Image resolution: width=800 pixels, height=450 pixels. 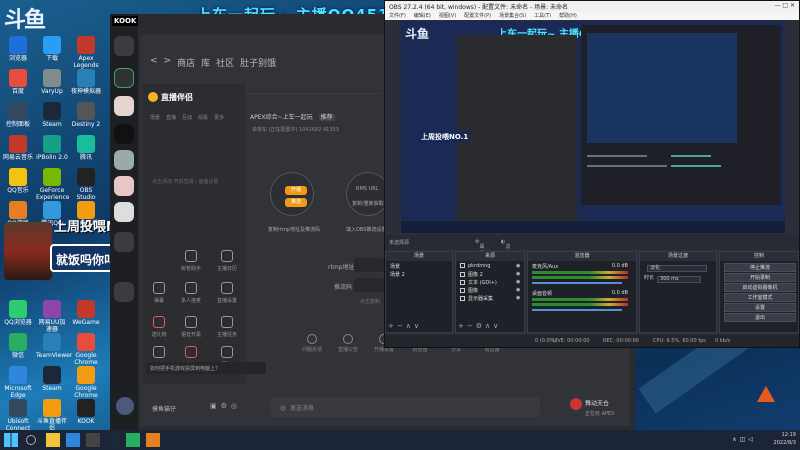 I want to click on server-icon, so click(x=124, y=78).